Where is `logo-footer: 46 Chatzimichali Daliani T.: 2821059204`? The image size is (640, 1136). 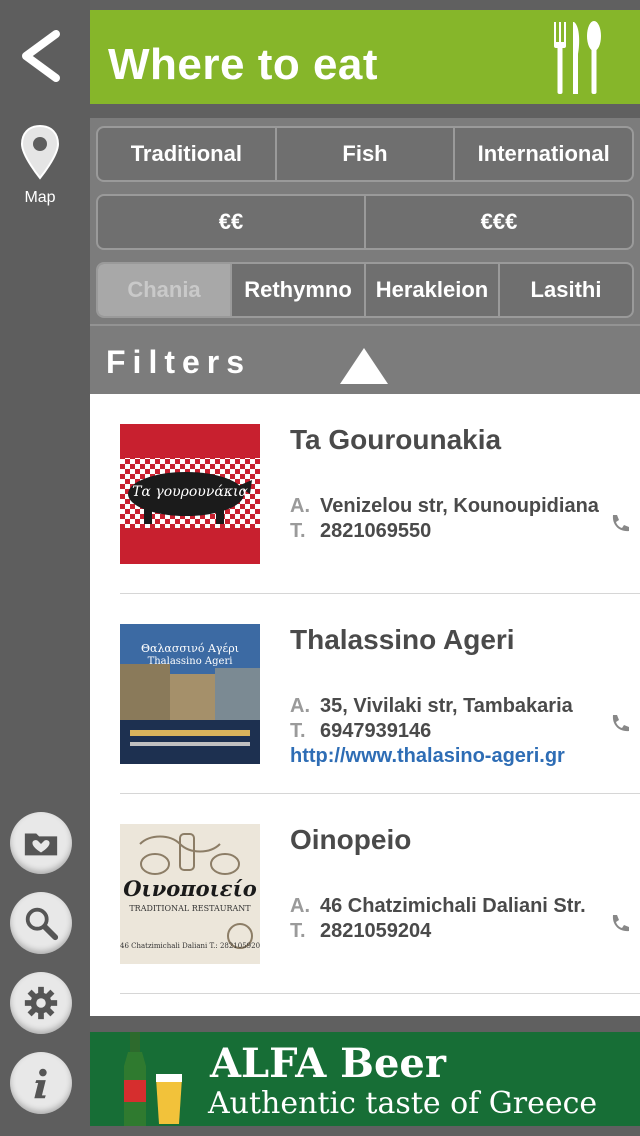
logo-footer: 46 Chatzimichali Daliani T.: 2821059204 is located at coordinates (190, 946).